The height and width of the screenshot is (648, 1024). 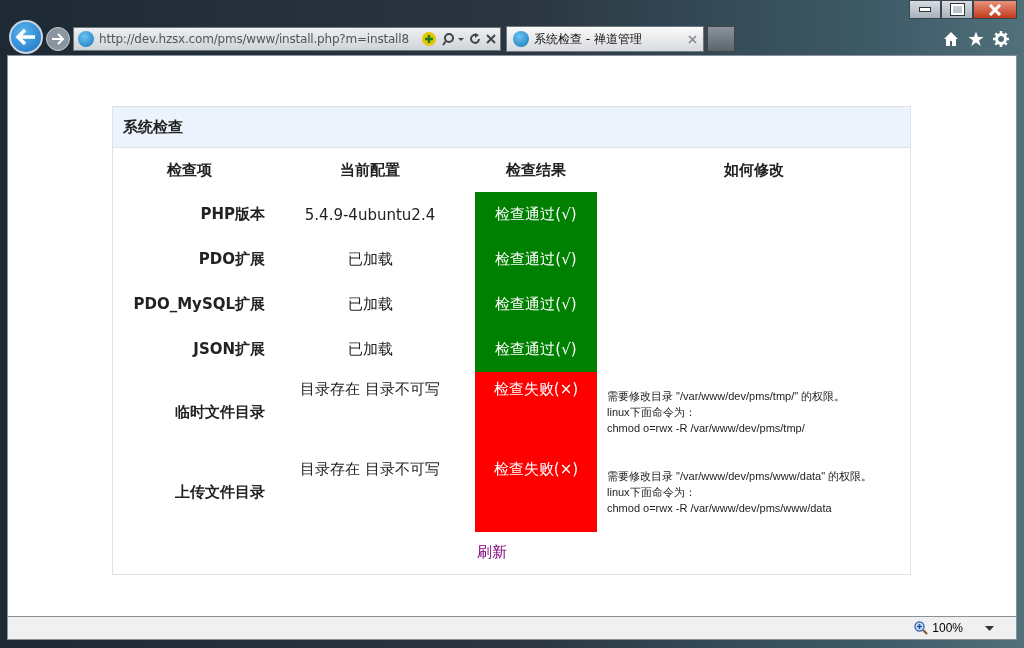 What do you see at coordinates (370, 214) in the screenshot?
I see `config-value: 5.4.9-4ubuntu2.4` at bounding box center [370, 214].